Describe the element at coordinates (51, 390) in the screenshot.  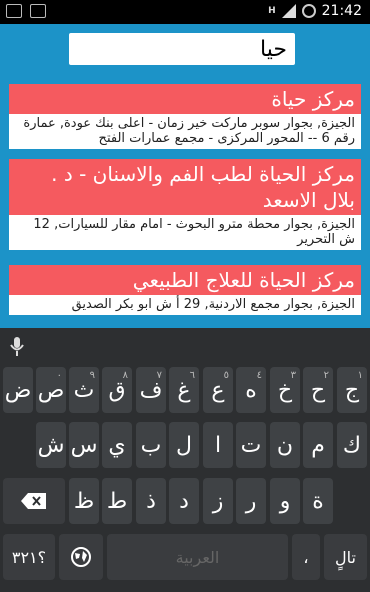
I see `key: ص٠` at that location.